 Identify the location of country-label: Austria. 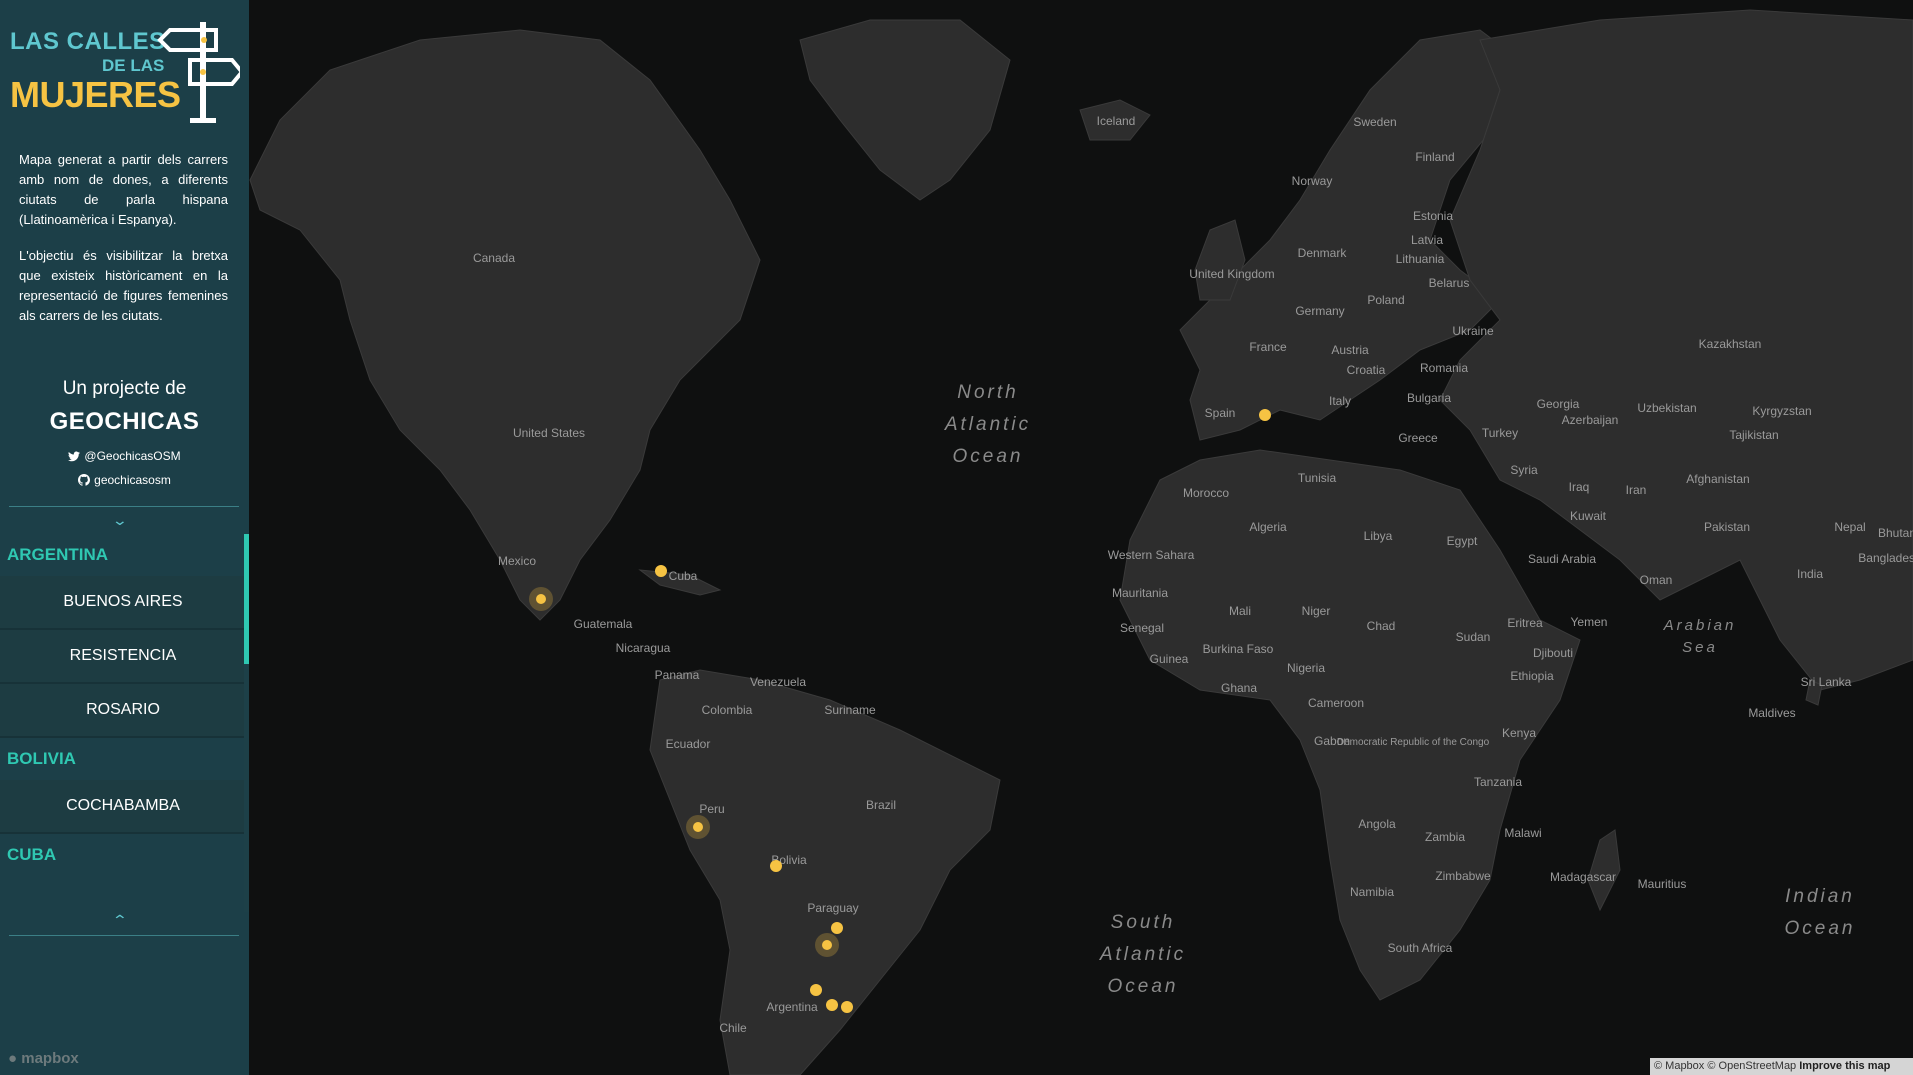
(1350, 350).